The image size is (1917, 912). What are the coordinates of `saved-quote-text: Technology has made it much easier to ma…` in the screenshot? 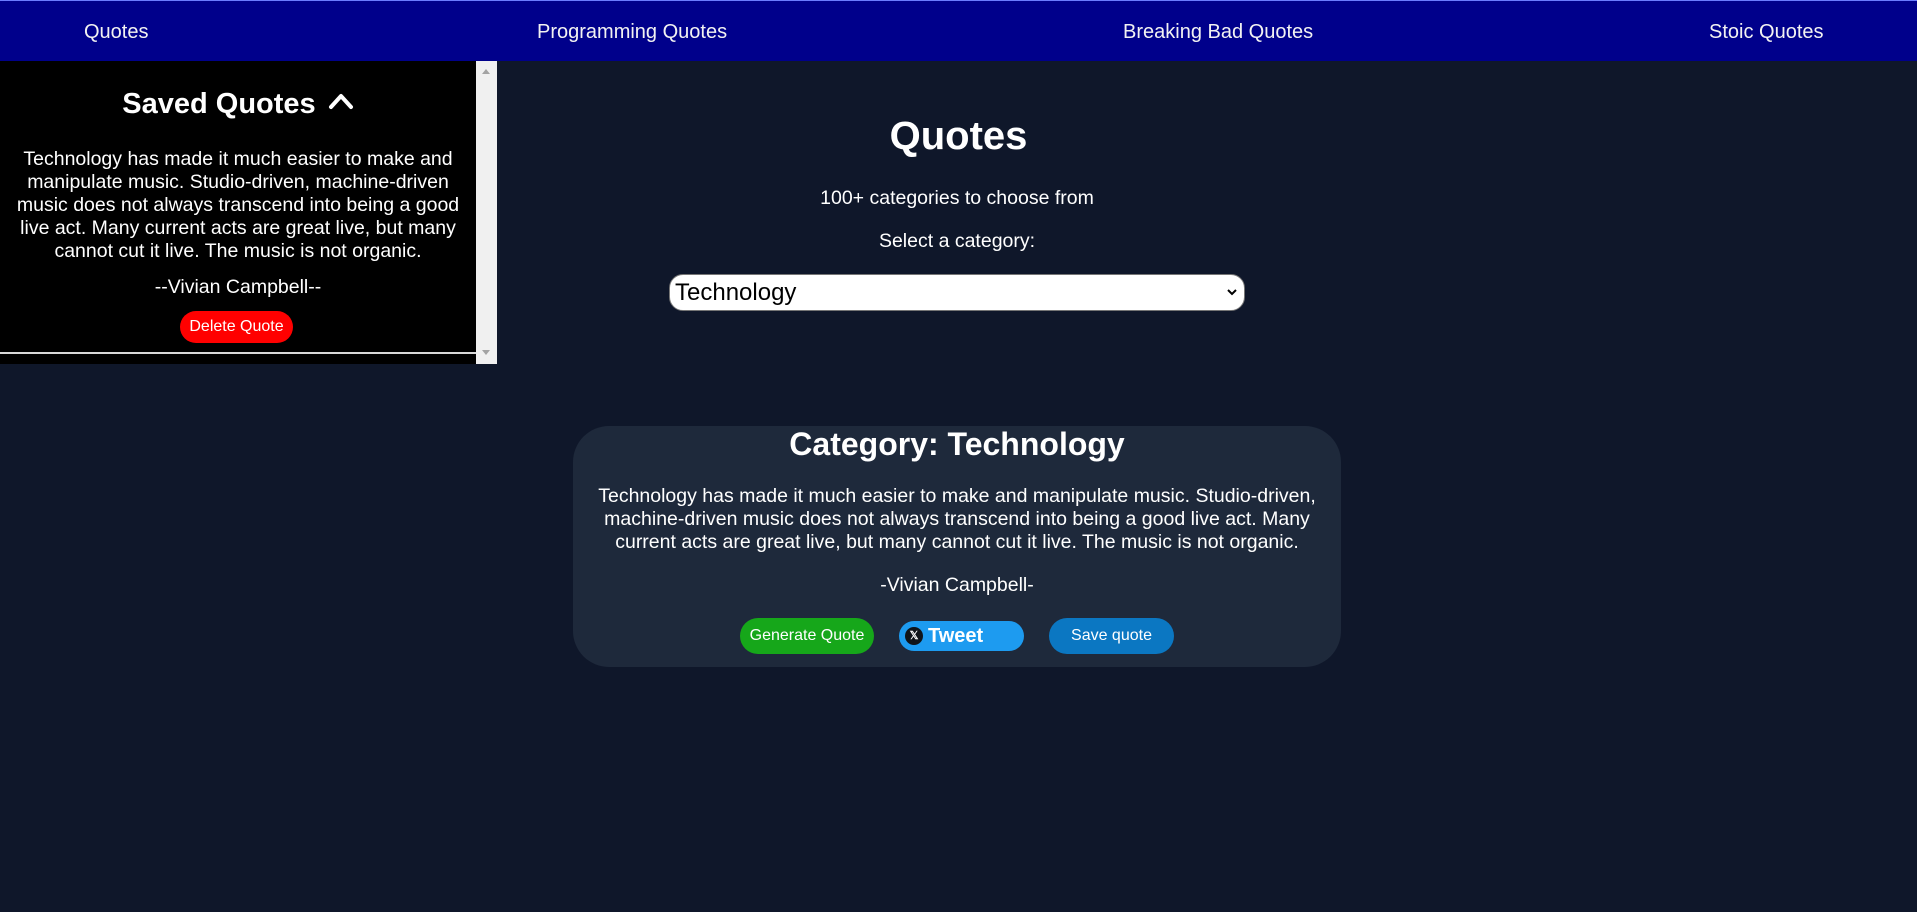 It's located at (238, 205).